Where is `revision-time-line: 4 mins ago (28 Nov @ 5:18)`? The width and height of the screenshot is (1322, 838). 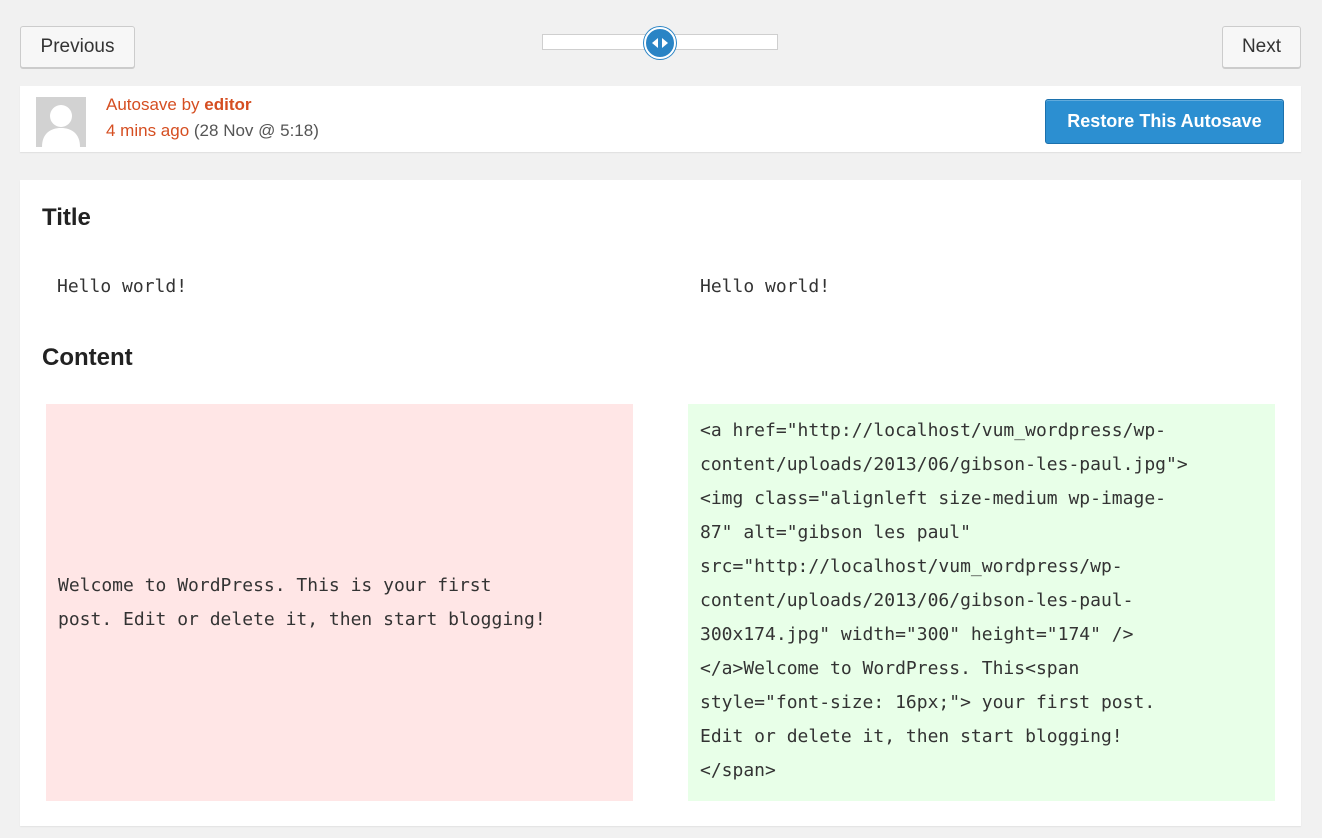 revision-time-line: 4 mins ago (28 Nov @ 5:18) is located at coordinates (212, 131).